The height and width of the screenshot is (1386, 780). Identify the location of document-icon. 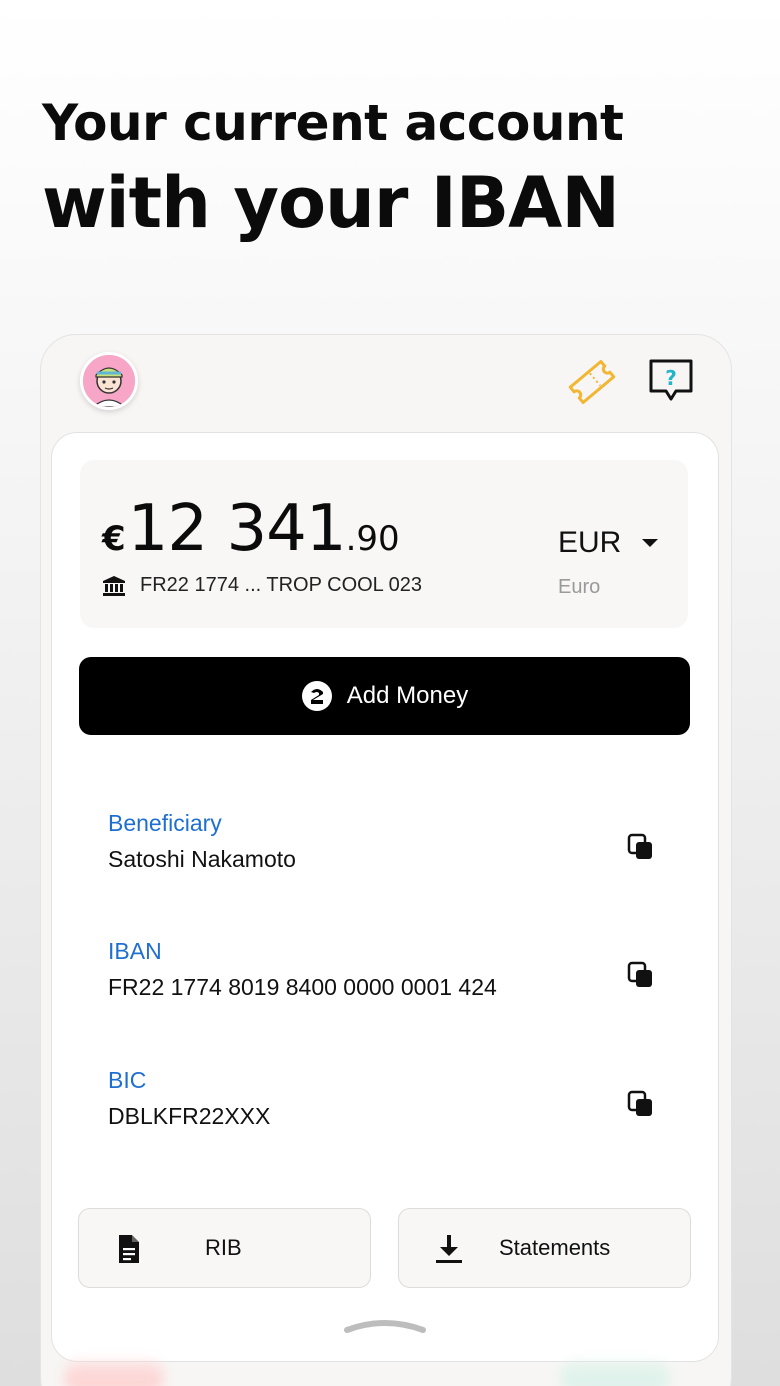
(129, 1249).